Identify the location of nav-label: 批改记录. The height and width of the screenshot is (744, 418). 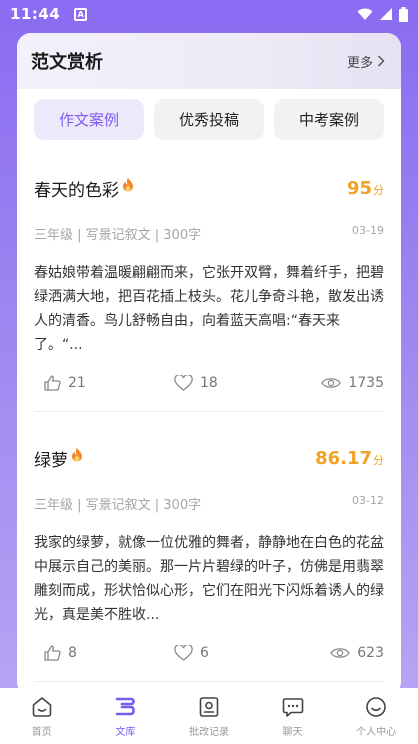
(208, 732).